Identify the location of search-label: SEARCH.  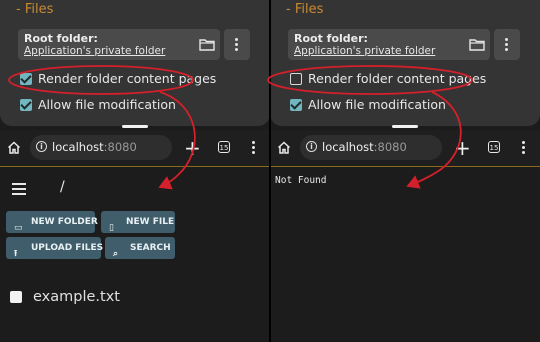
(150, 248).